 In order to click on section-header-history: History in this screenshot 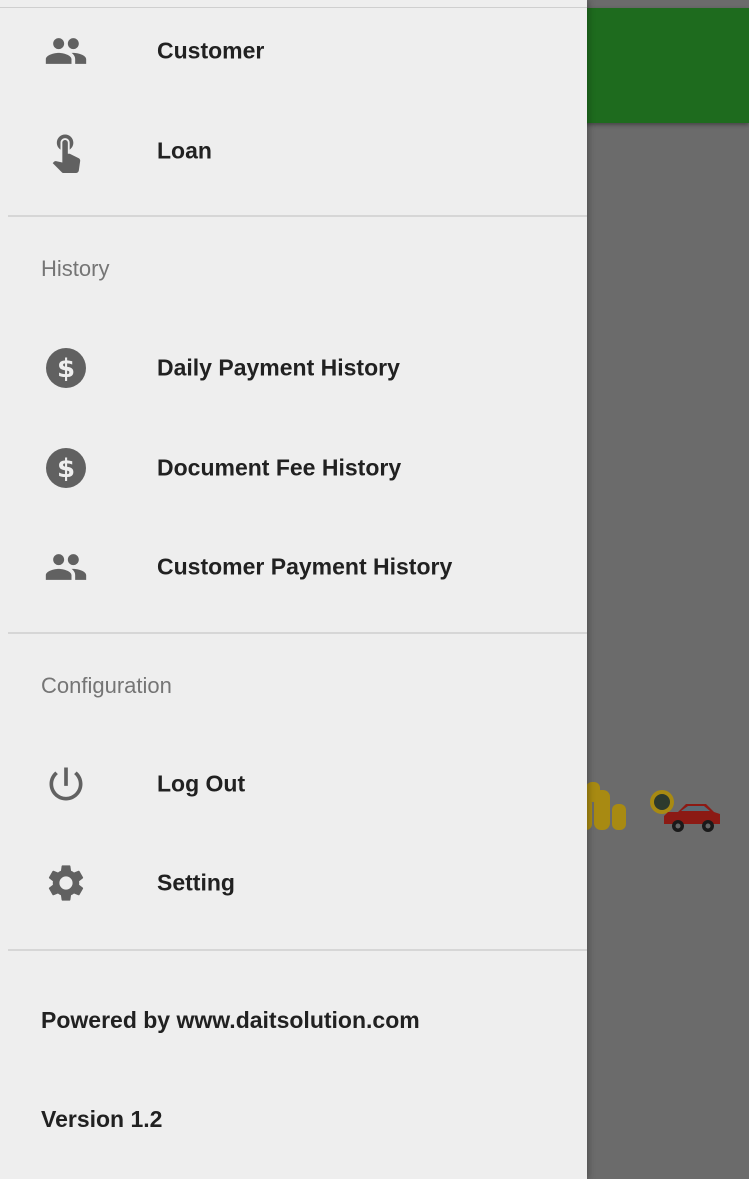, I will do `click(75, 268)`.